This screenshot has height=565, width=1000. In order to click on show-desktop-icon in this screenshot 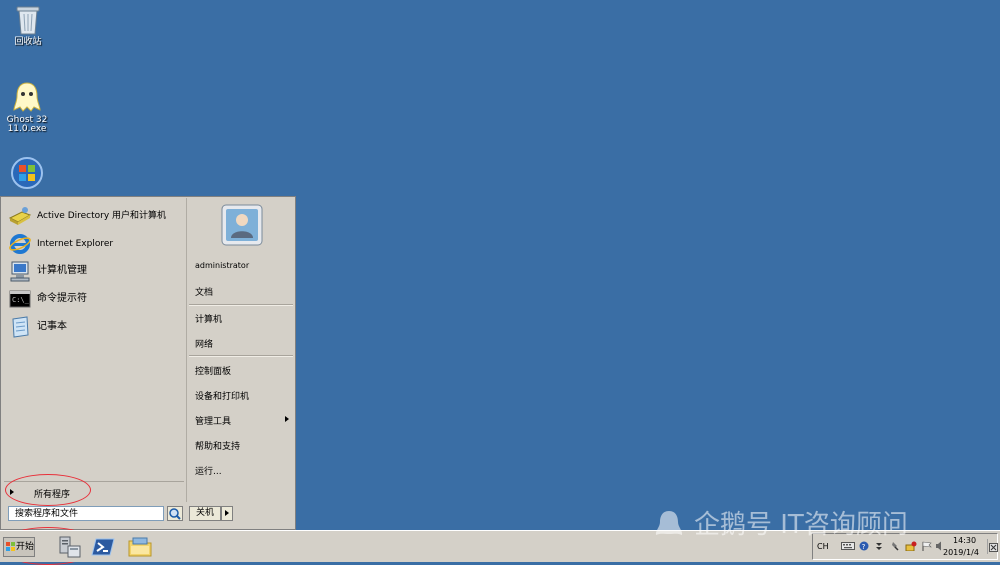, I will do `click(993, 547)`.